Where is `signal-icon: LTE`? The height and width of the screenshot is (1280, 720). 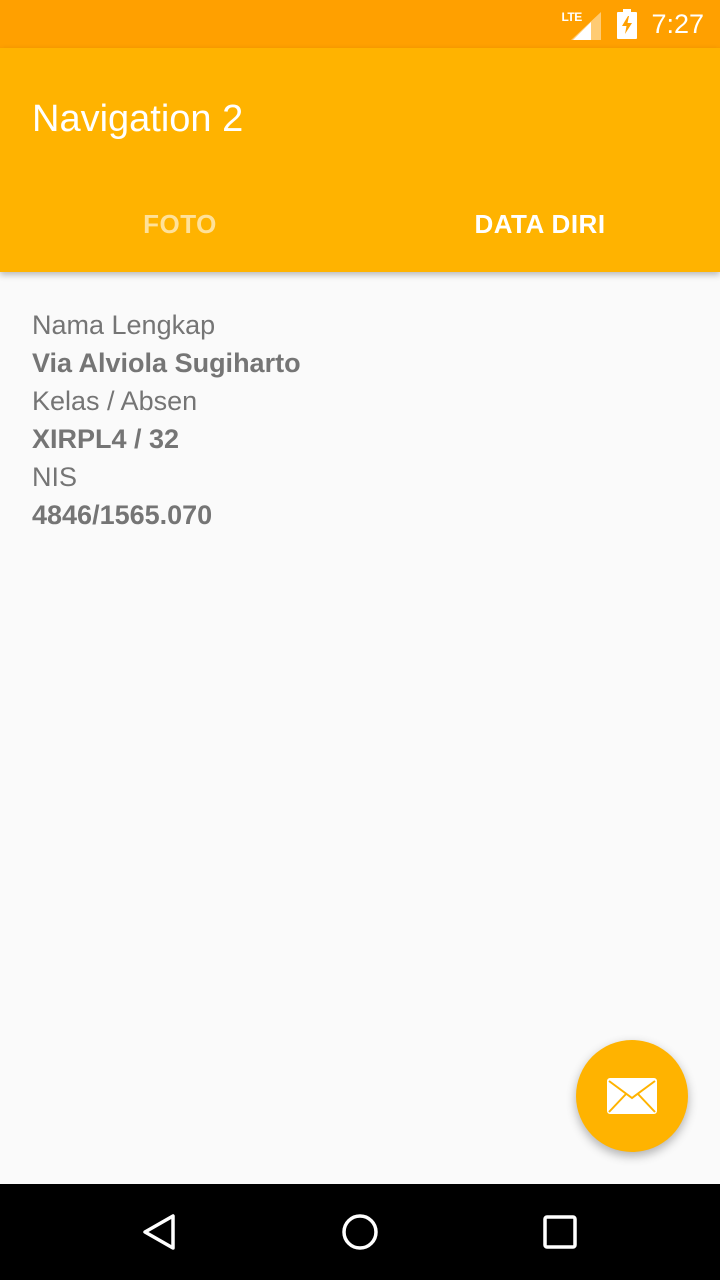 signal-icon: LTE is located at coordinates (581, 24).